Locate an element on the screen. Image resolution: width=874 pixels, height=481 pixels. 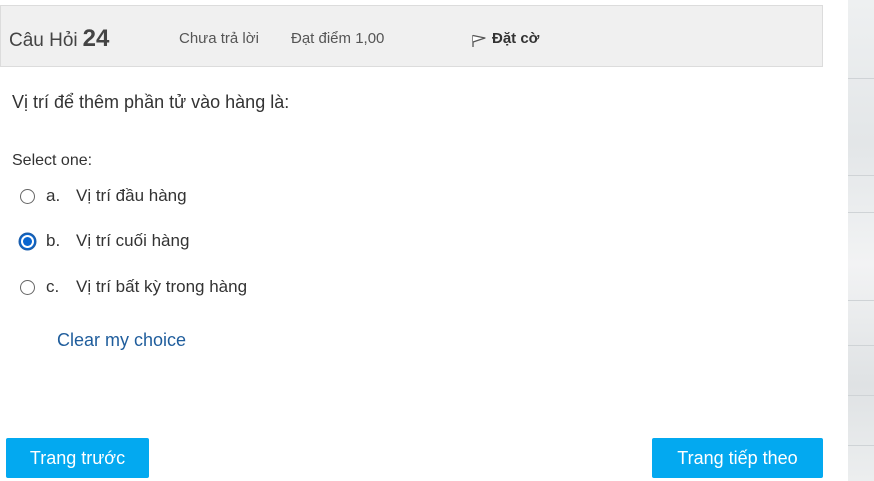
question-label-text: Câu Hỏi is located at coordinates (43, 40).